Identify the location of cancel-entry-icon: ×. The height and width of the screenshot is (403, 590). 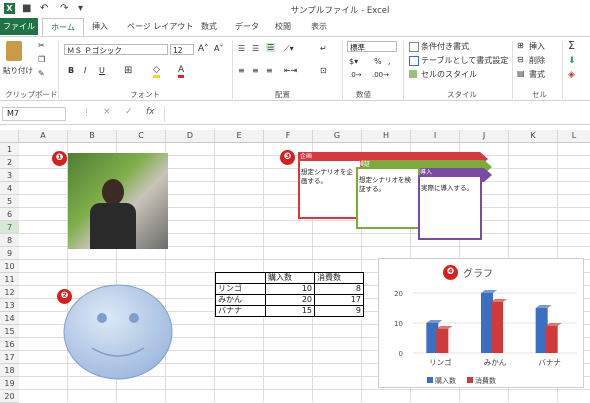
(107, 112).